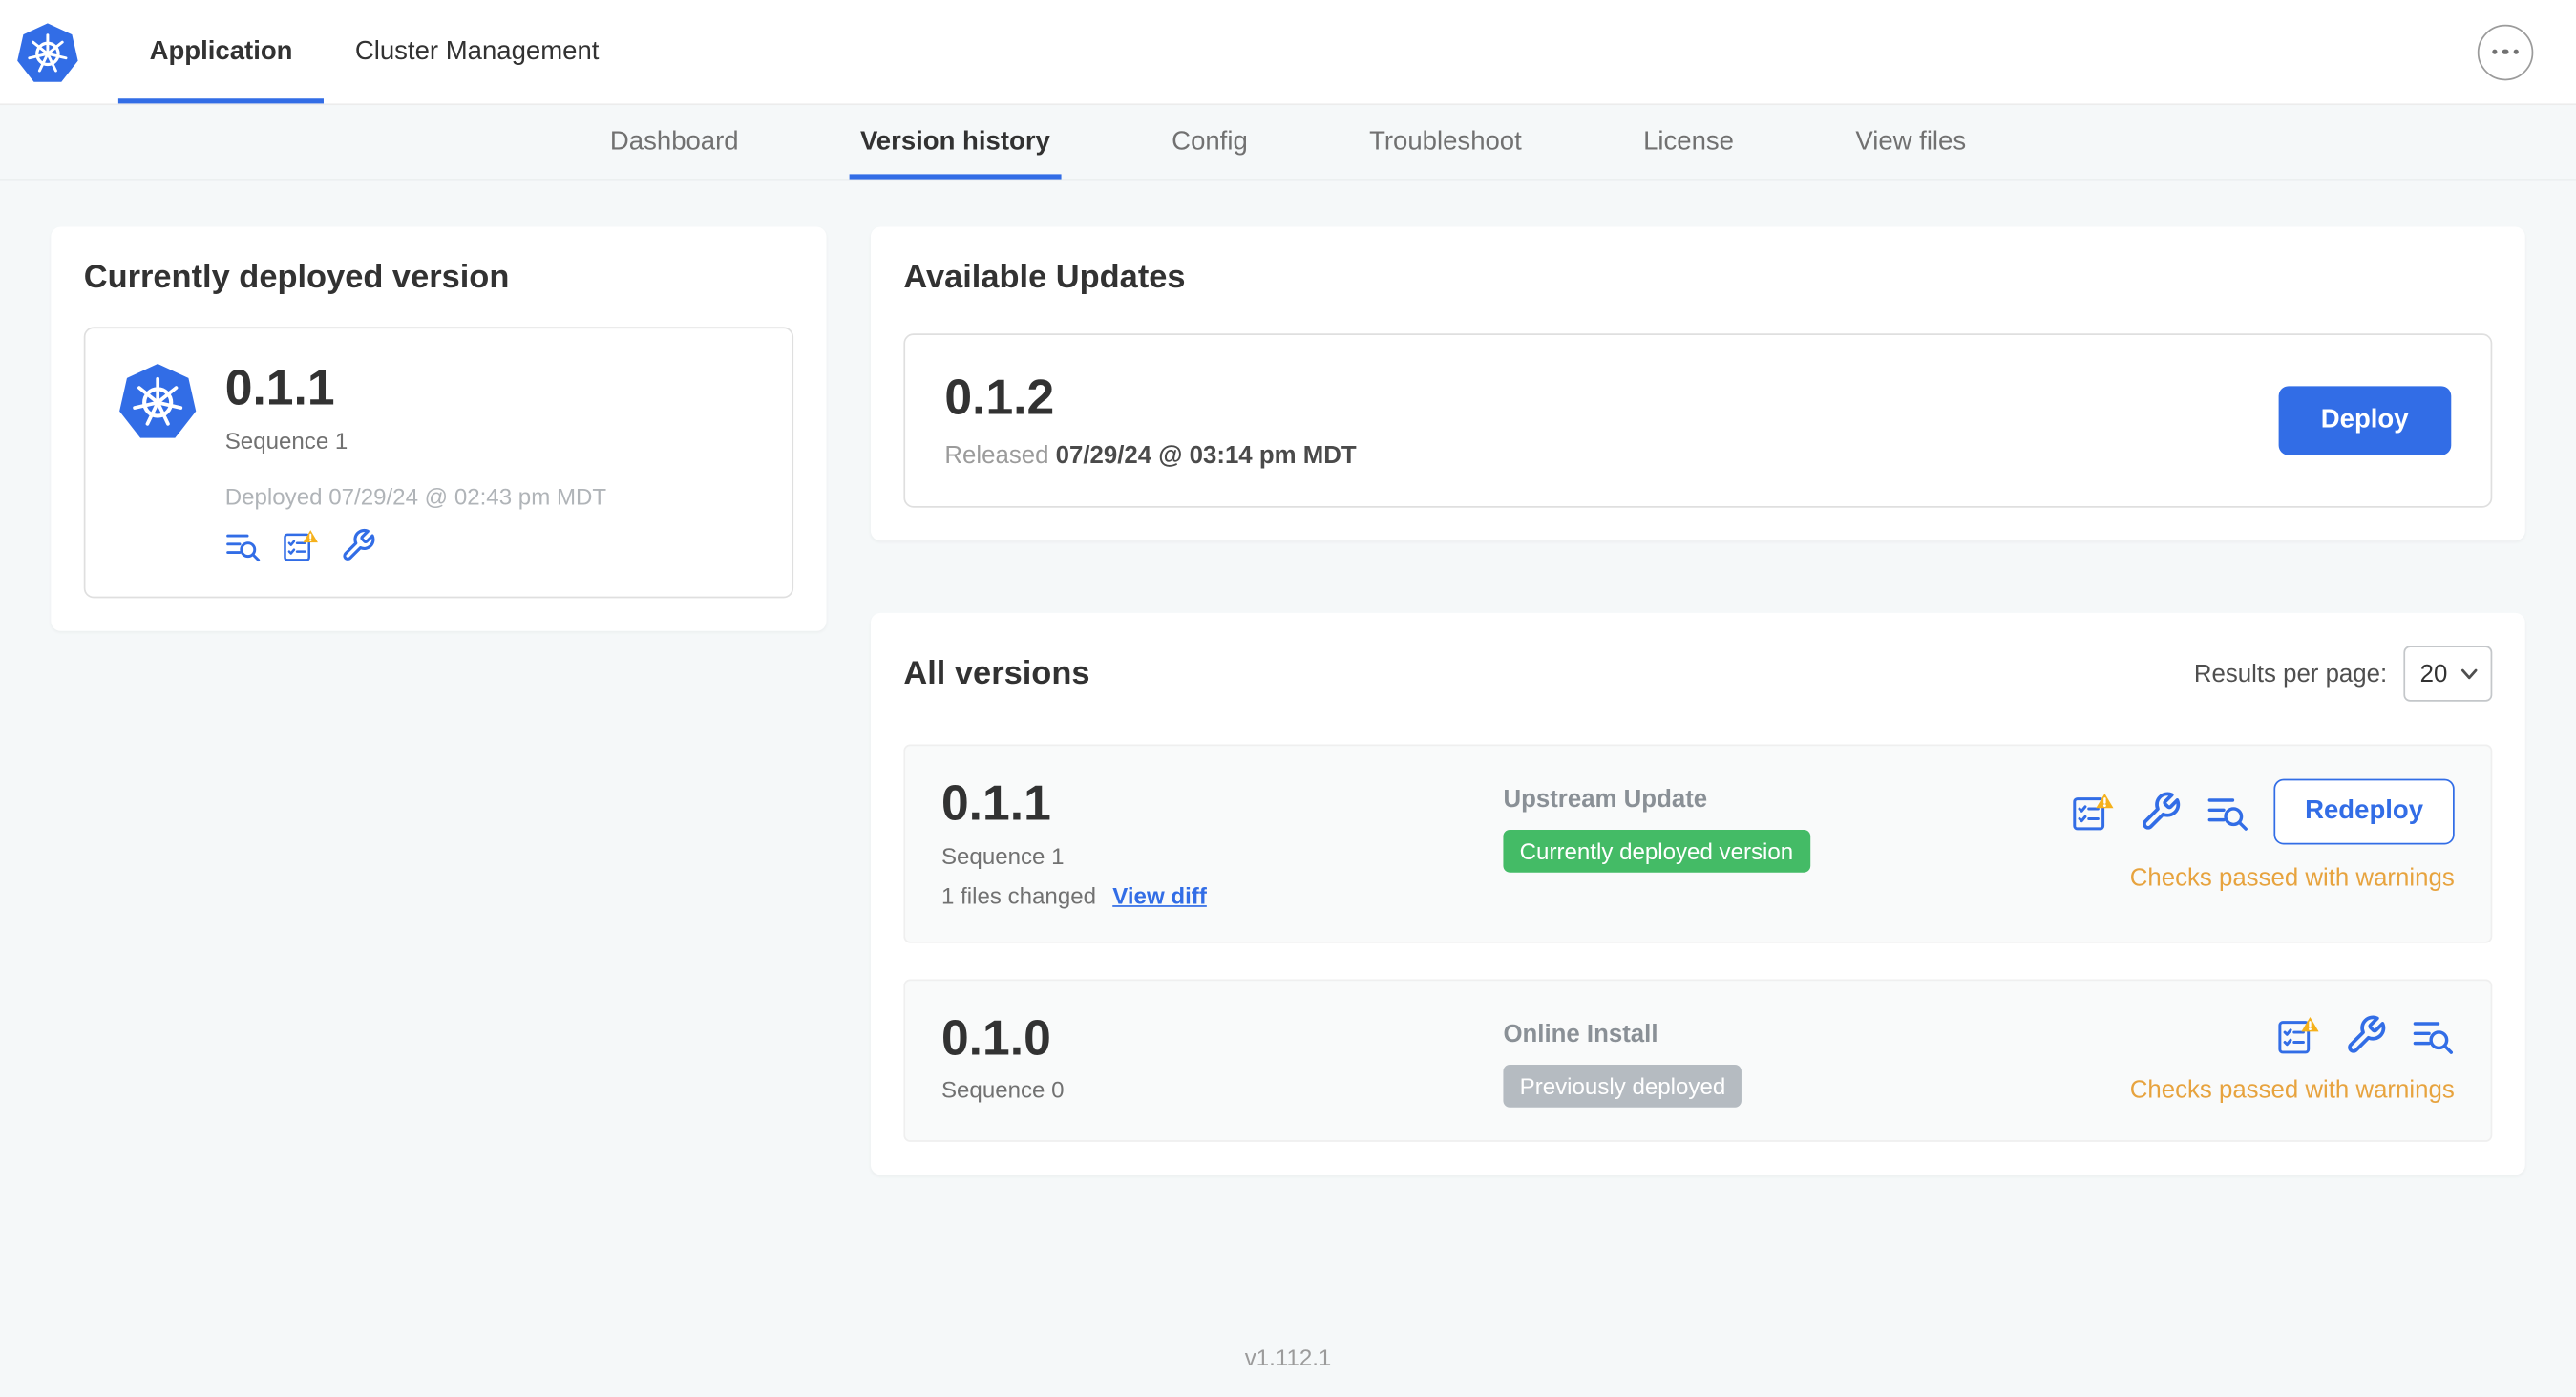  What do you see at coordinates (995, 1038) in the screenshot?
I see `row-version-number: 0.1.0` at bounding box center [995, 1038].